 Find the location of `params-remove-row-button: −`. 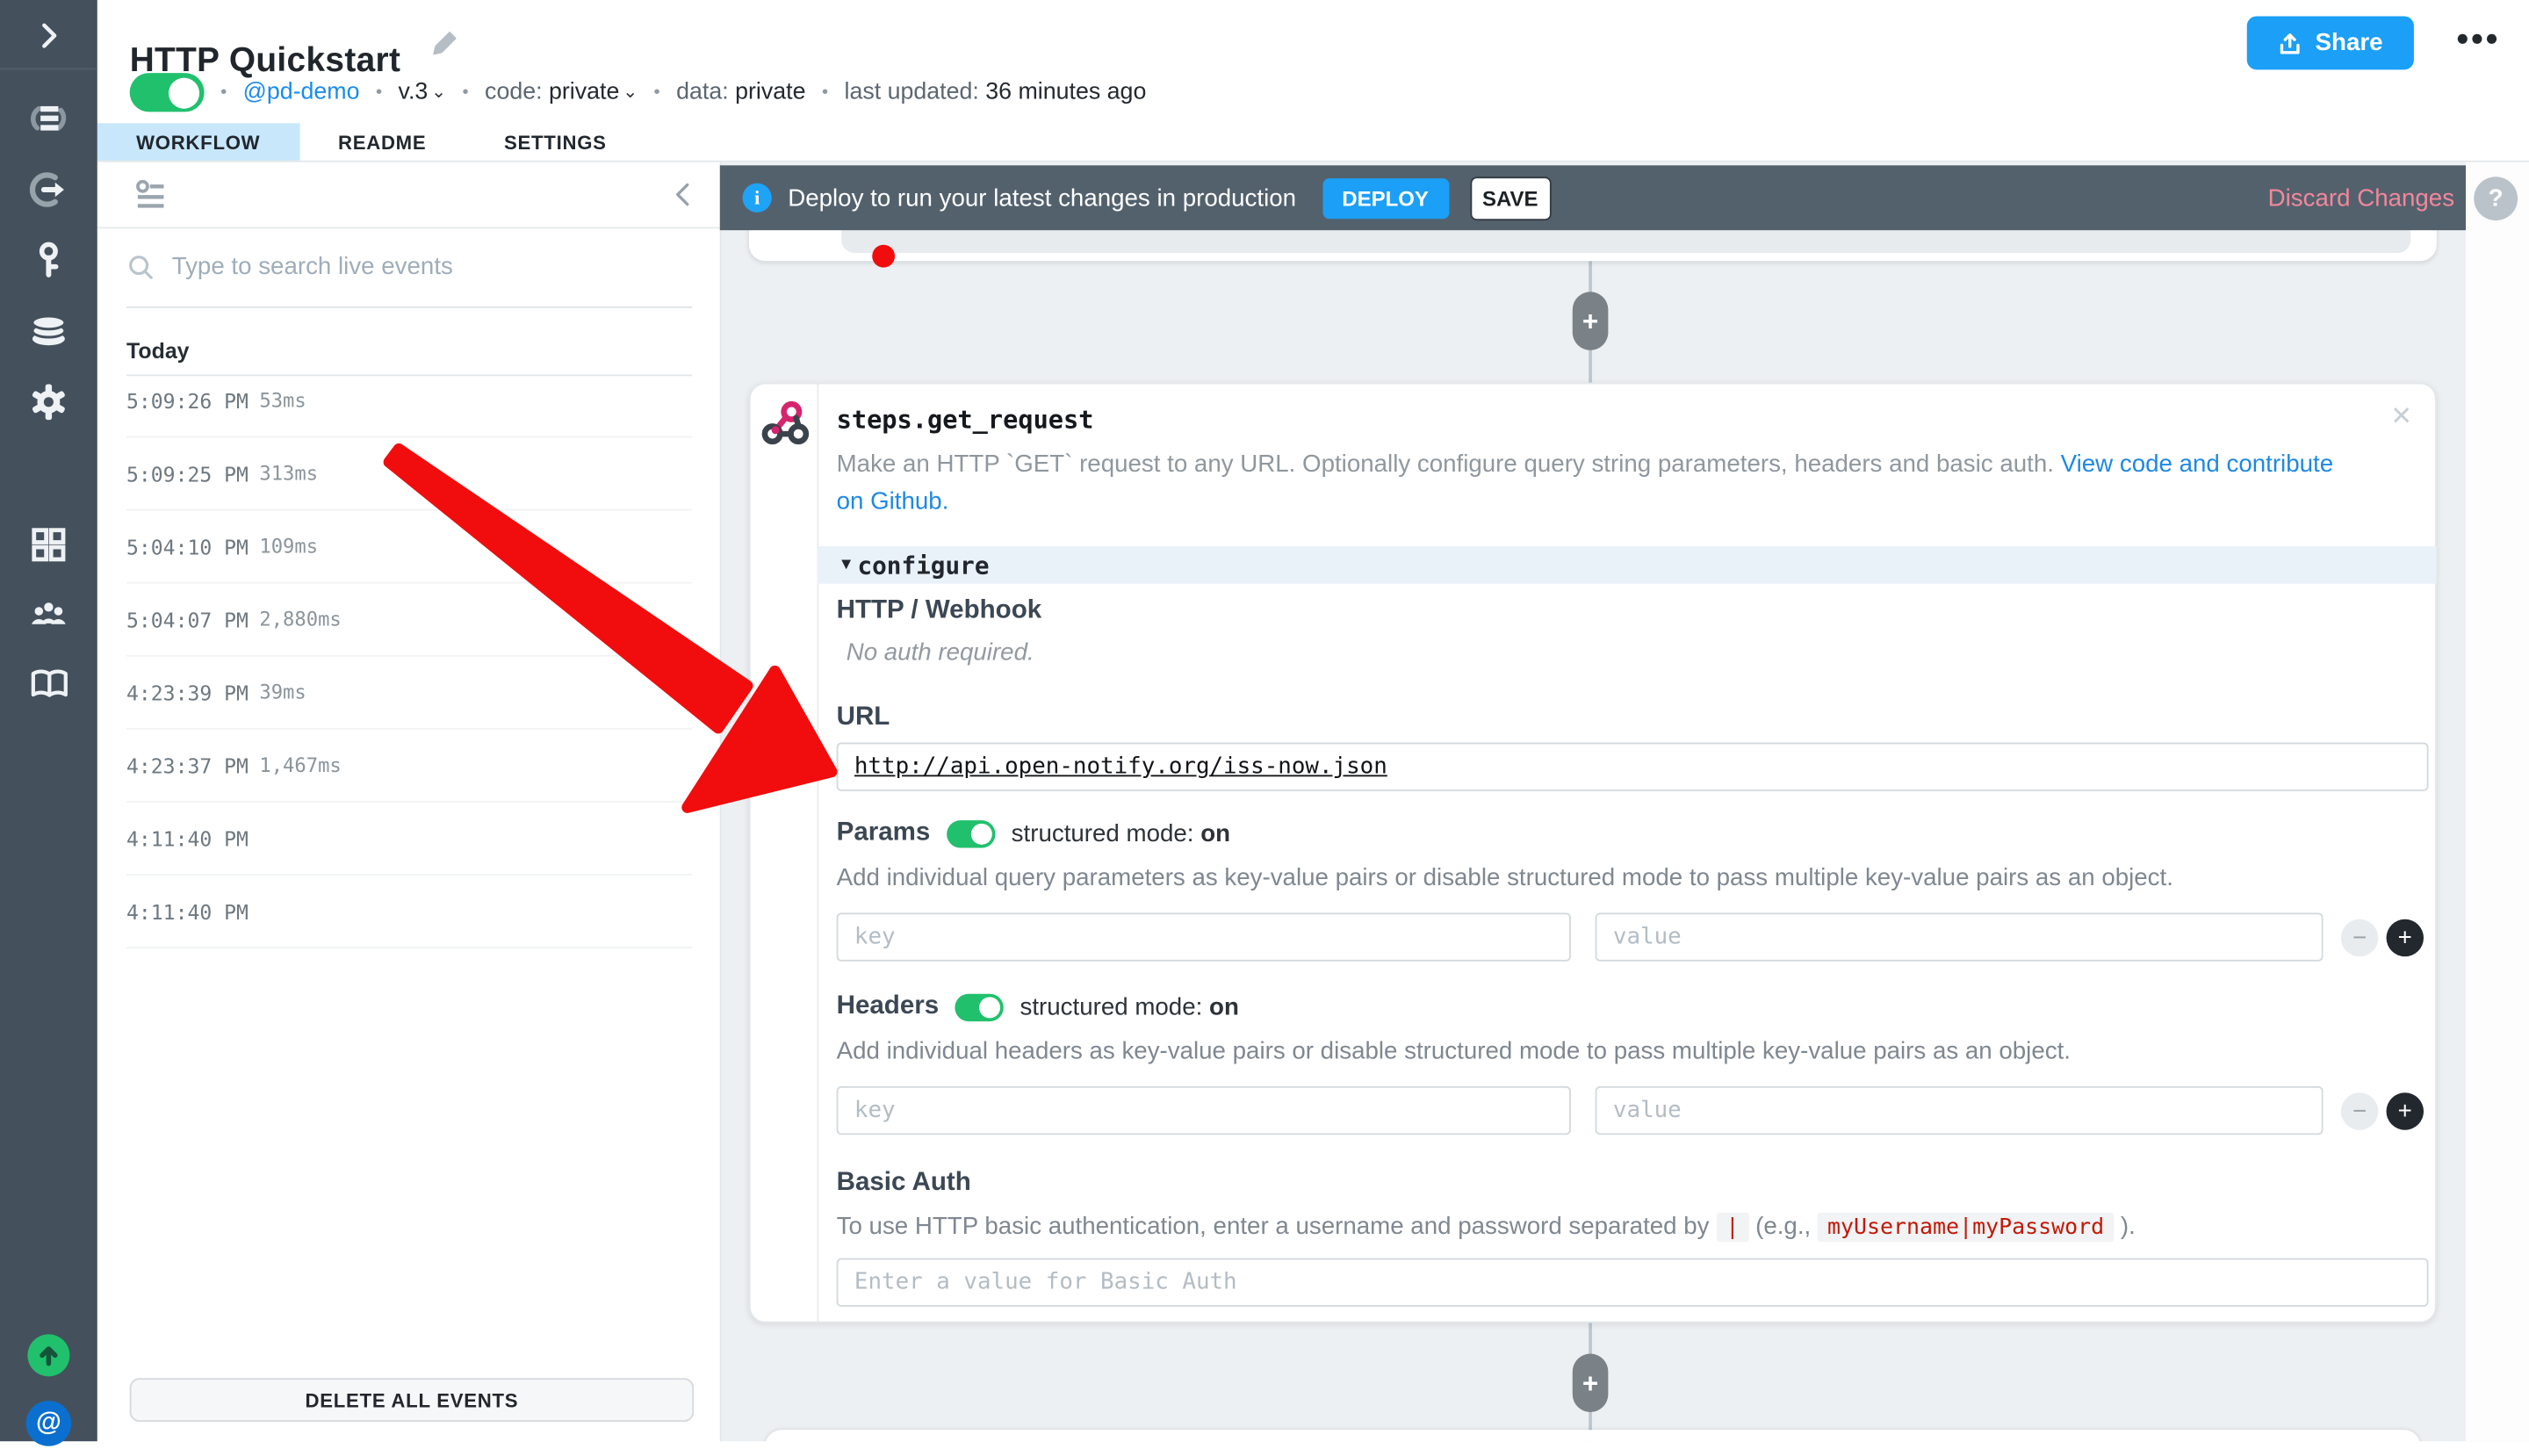

params-remove-row-button: − is located at coordinates (2360, 938).